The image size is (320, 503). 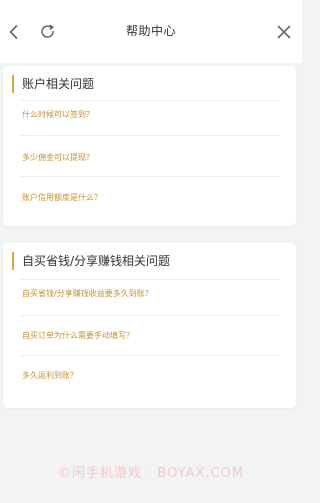 I want to click on close-icon, so click(x=284, y=32).